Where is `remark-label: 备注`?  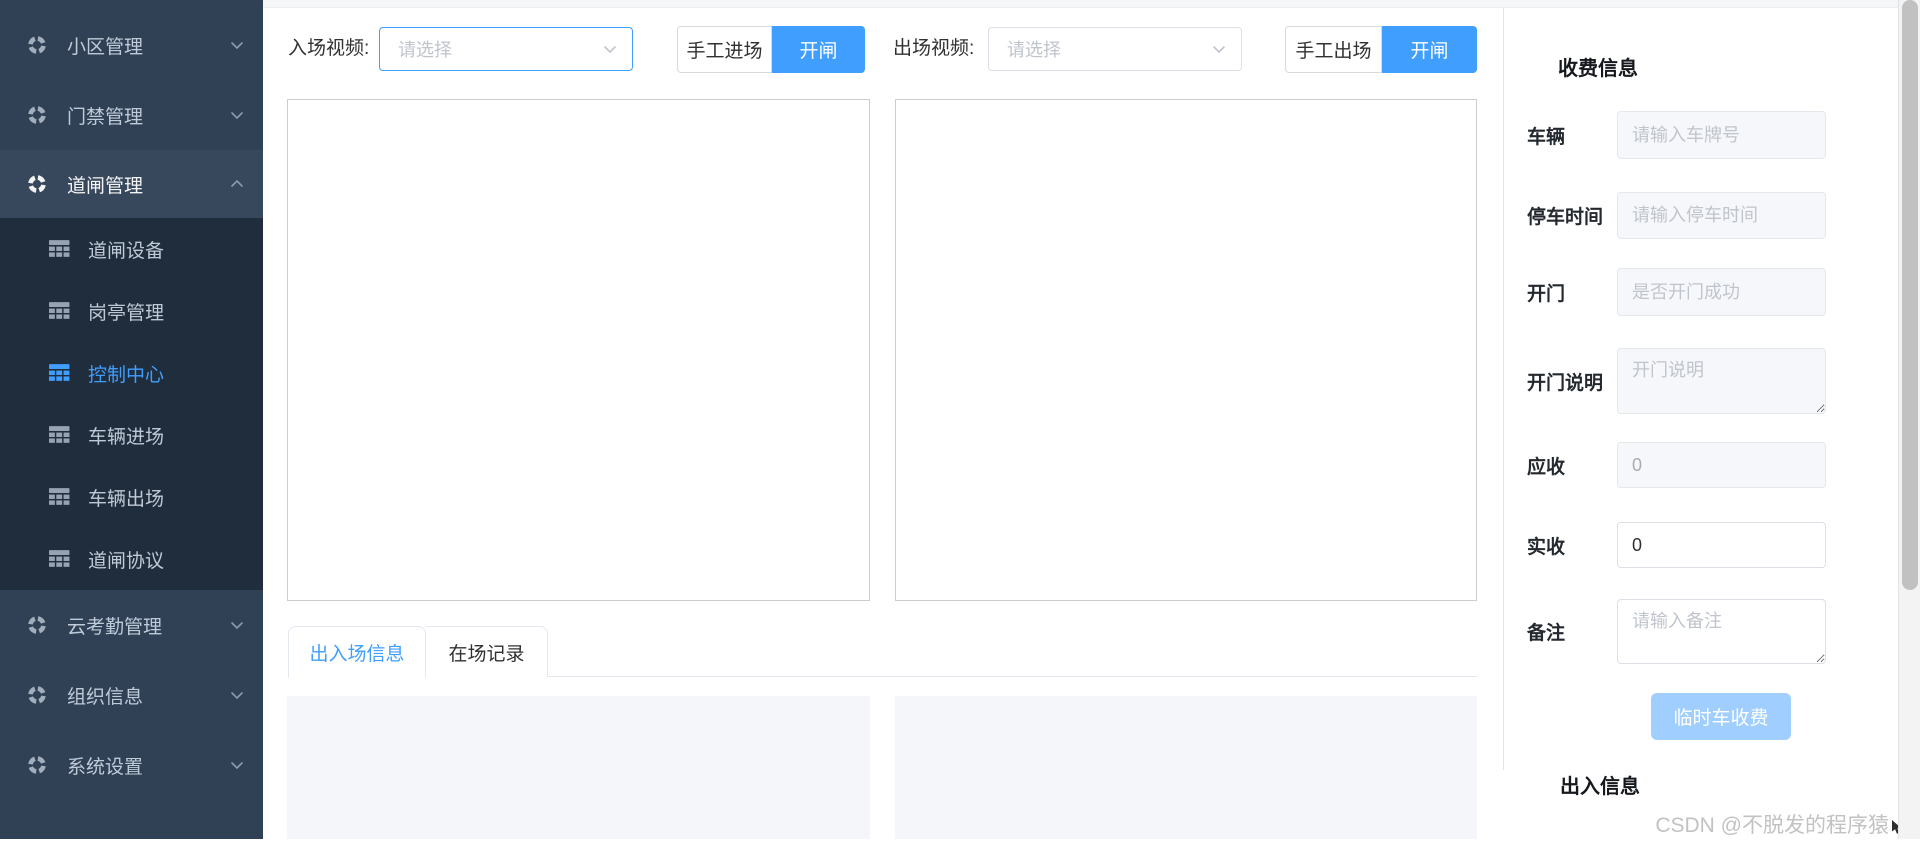
remark-label: 备注 is located at coordinates (1546, 633).